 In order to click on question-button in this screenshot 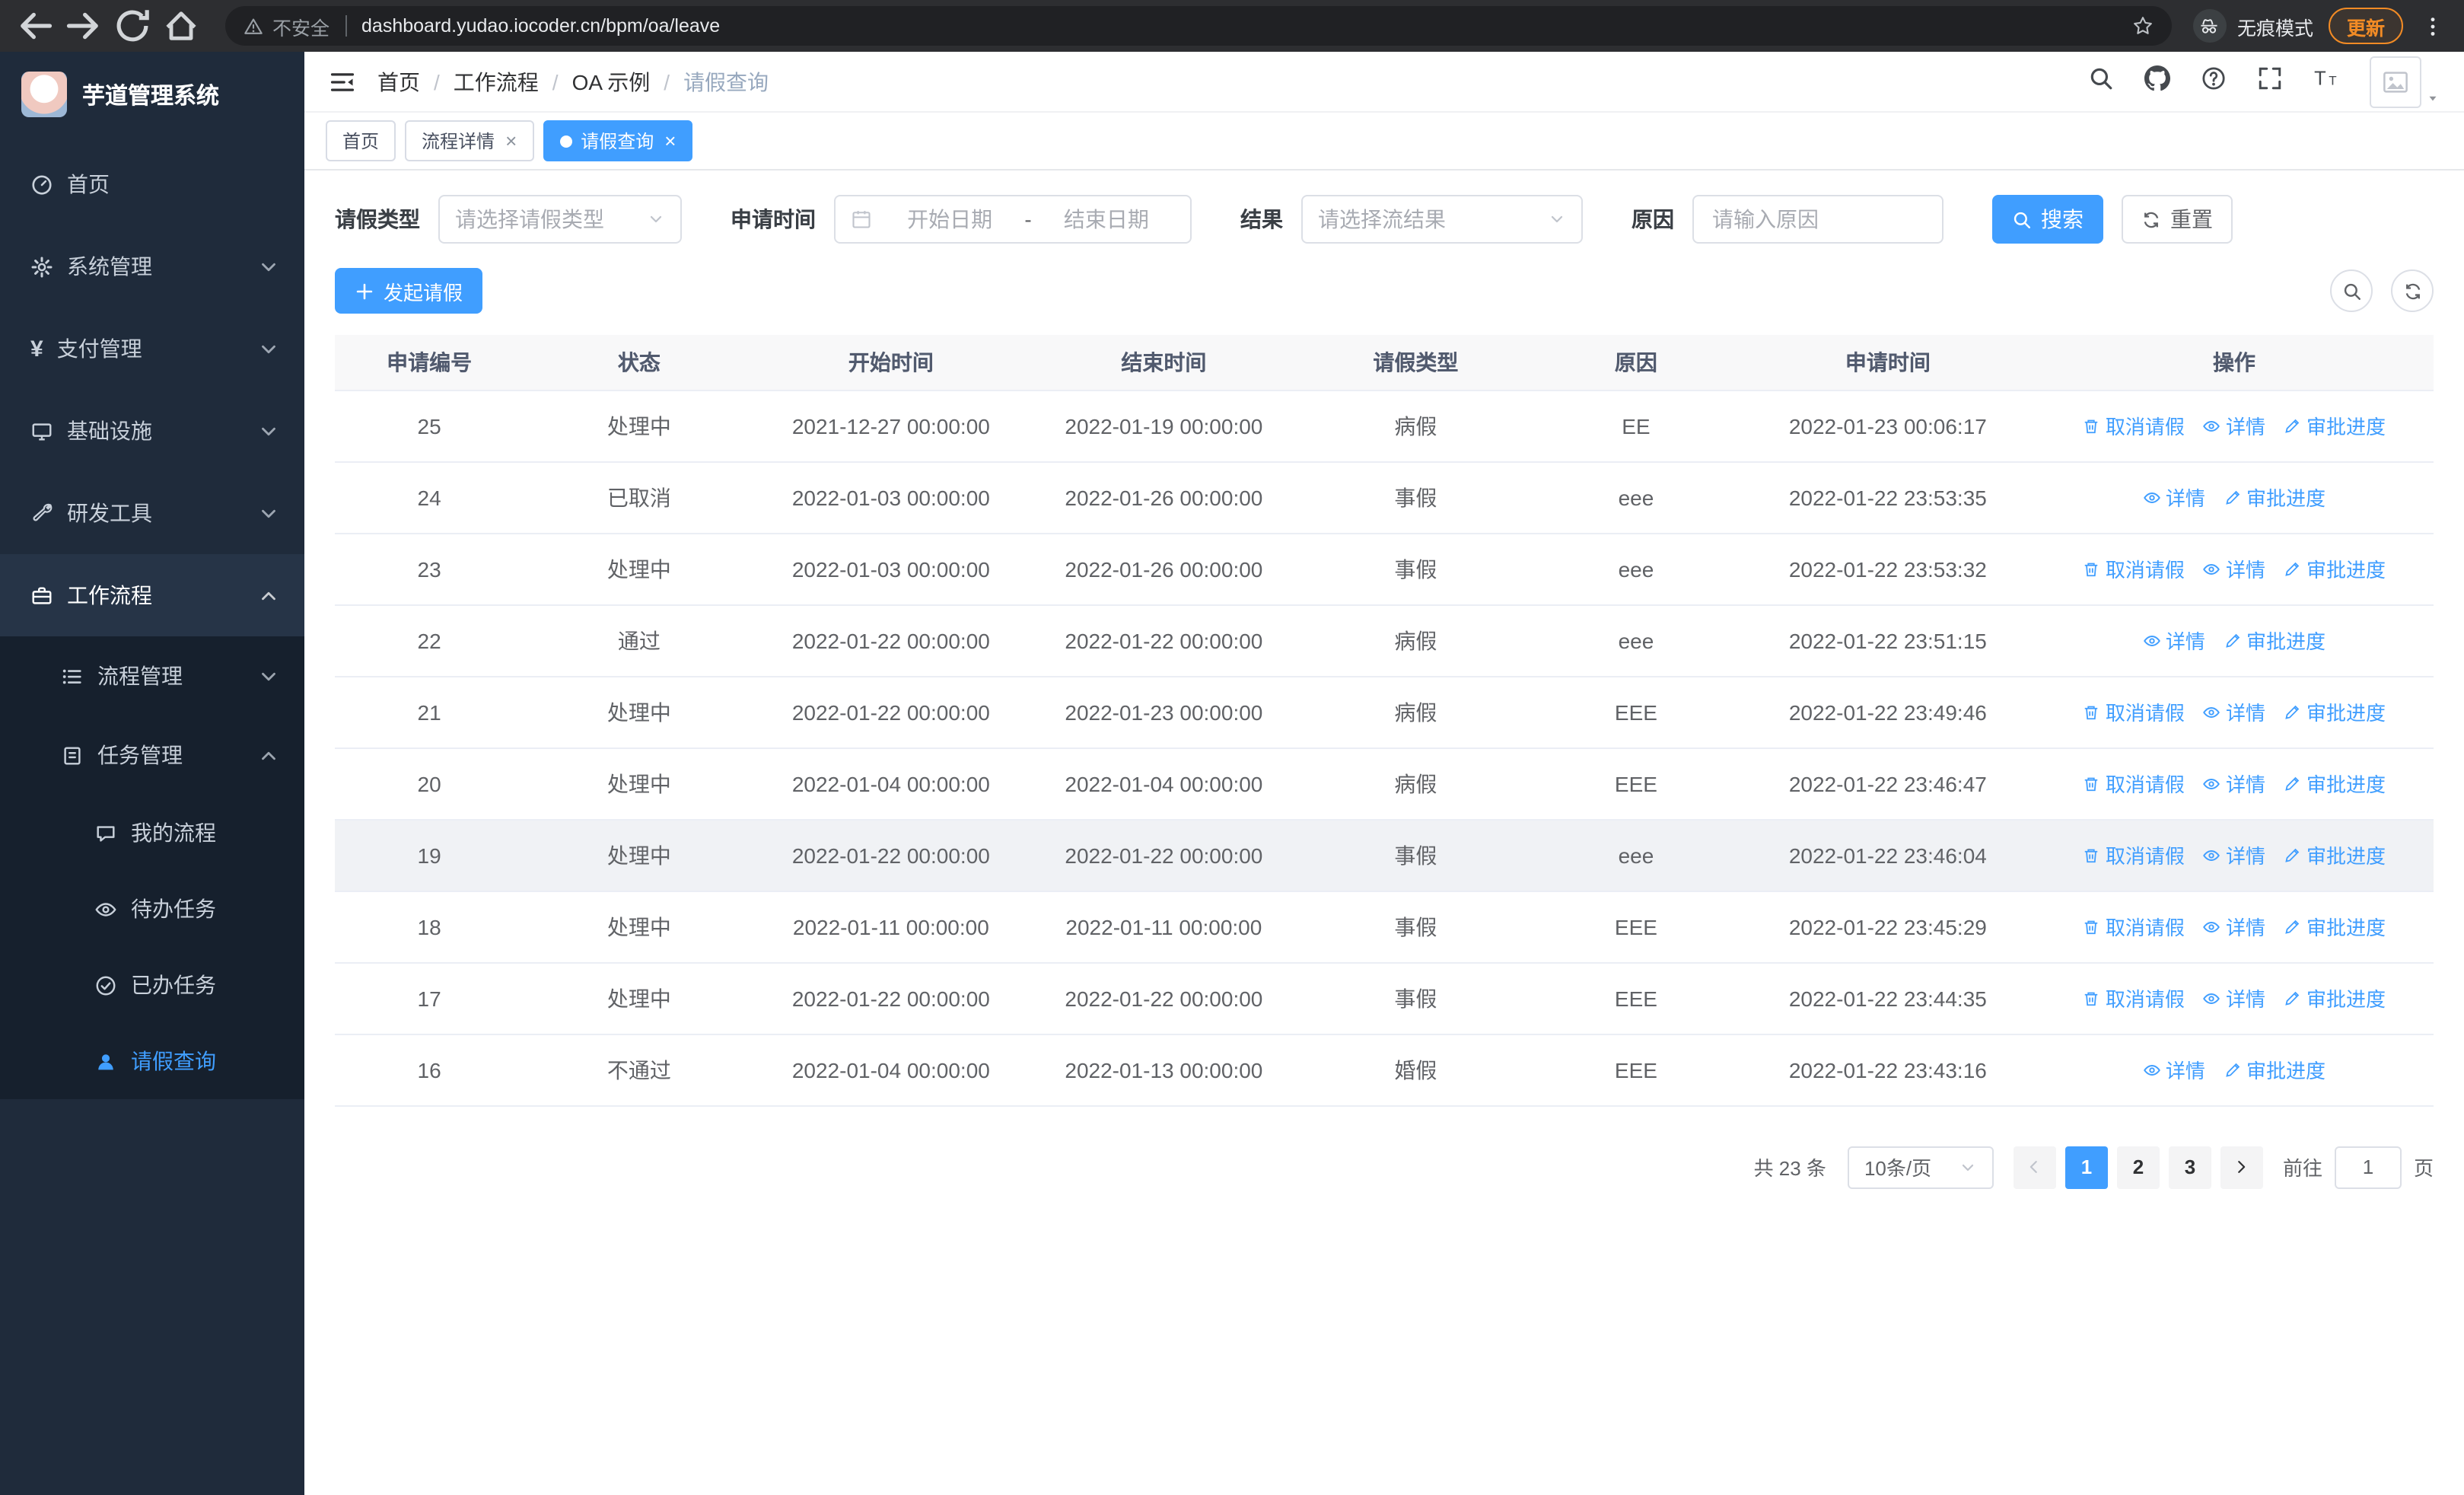, I will do `click(2214, 82)`.